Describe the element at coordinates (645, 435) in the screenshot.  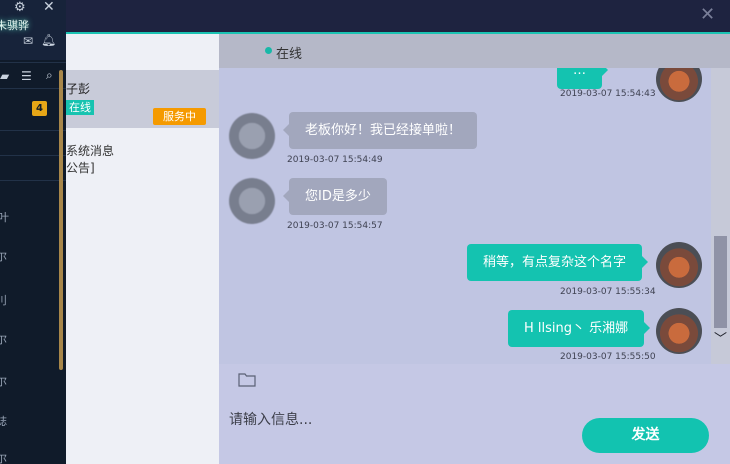
I see `send-button: 发送` at that location.